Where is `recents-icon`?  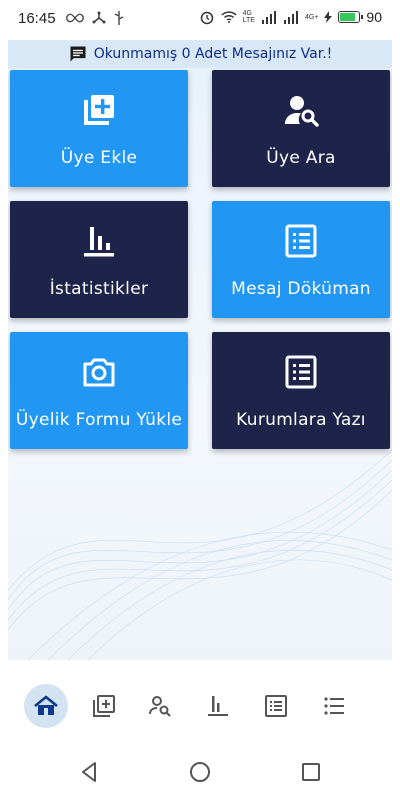 recents-icon is located at coordinates (311, 772).